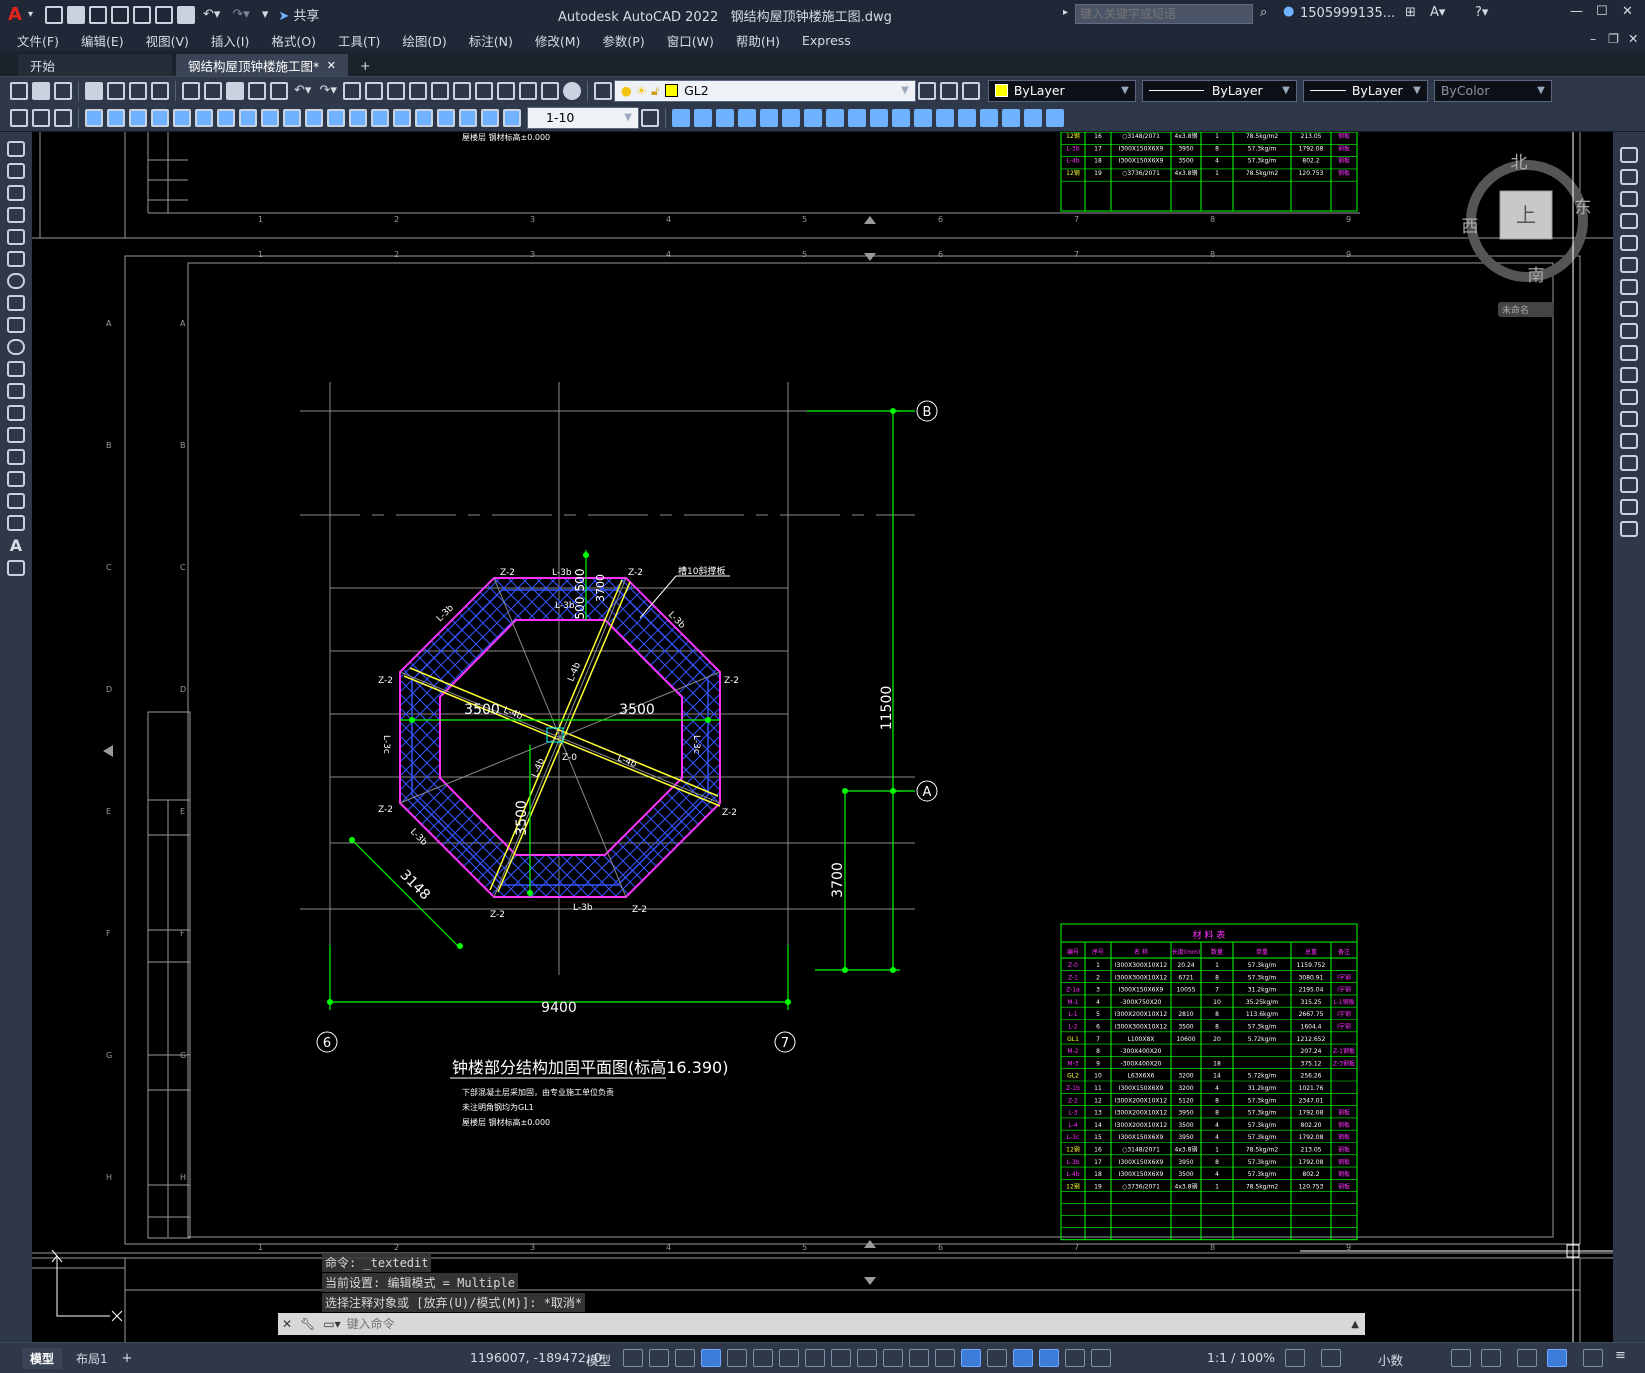 The image size is (1645, 1373). I want to click on dynamic-ucs-icon, so click(971, 1358).